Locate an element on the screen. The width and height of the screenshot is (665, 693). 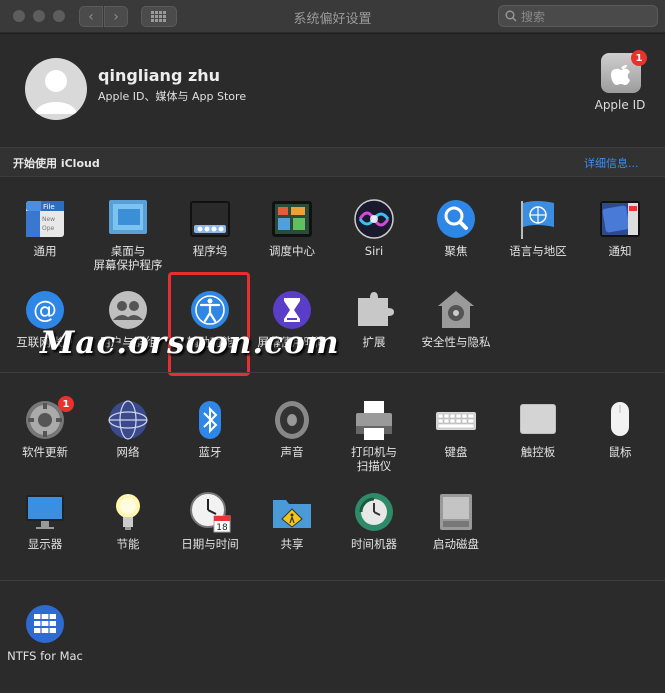
pref-label: 聚焦 is located at coordinates (456, 251).